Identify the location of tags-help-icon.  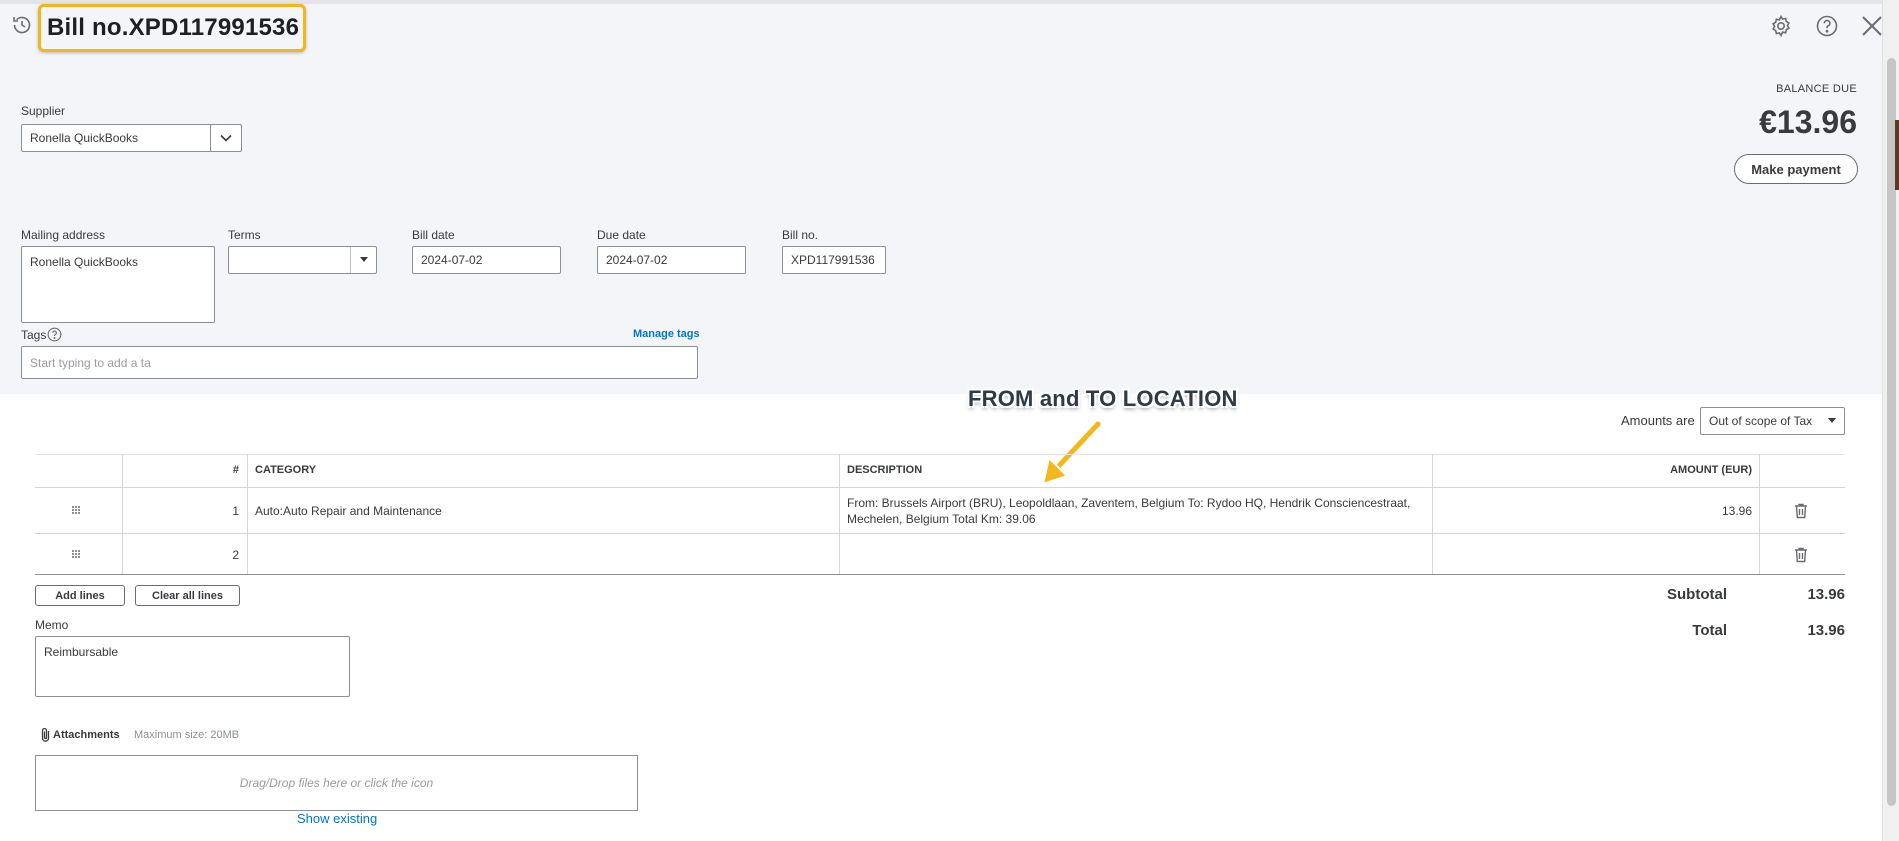
(54, 334).